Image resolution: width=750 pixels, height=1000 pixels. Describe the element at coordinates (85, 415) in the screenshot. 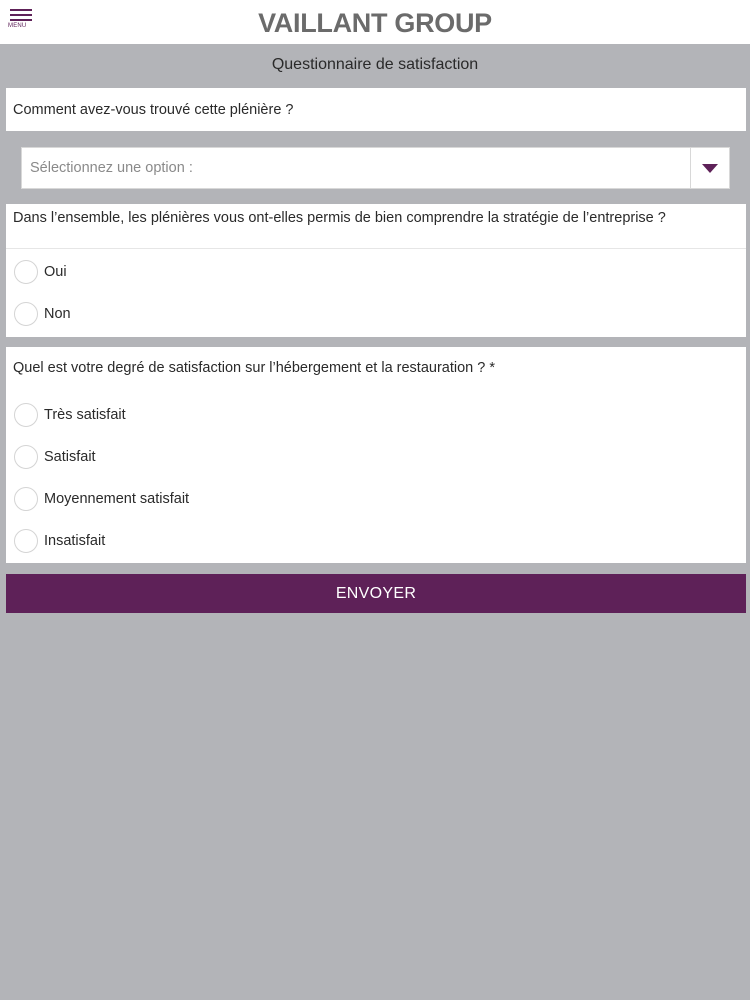

I see `radio-label: Très satisfait` at that location.